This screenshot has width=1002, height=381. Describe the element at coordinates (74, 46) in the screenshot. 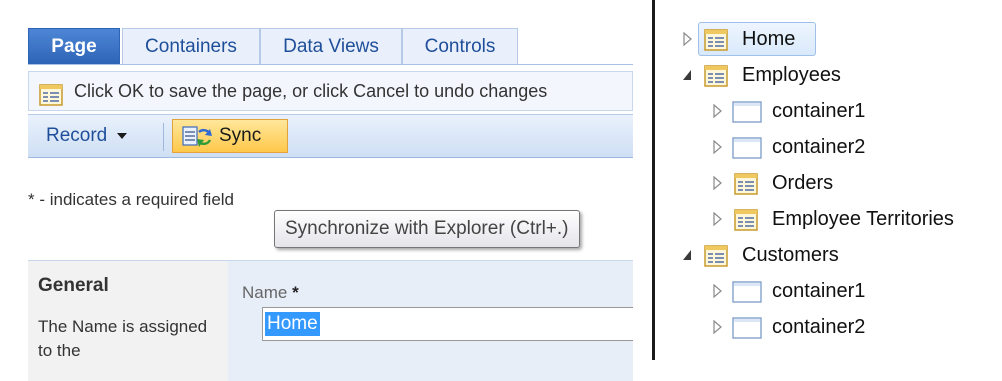

I see `tab-page: Page` at that location.